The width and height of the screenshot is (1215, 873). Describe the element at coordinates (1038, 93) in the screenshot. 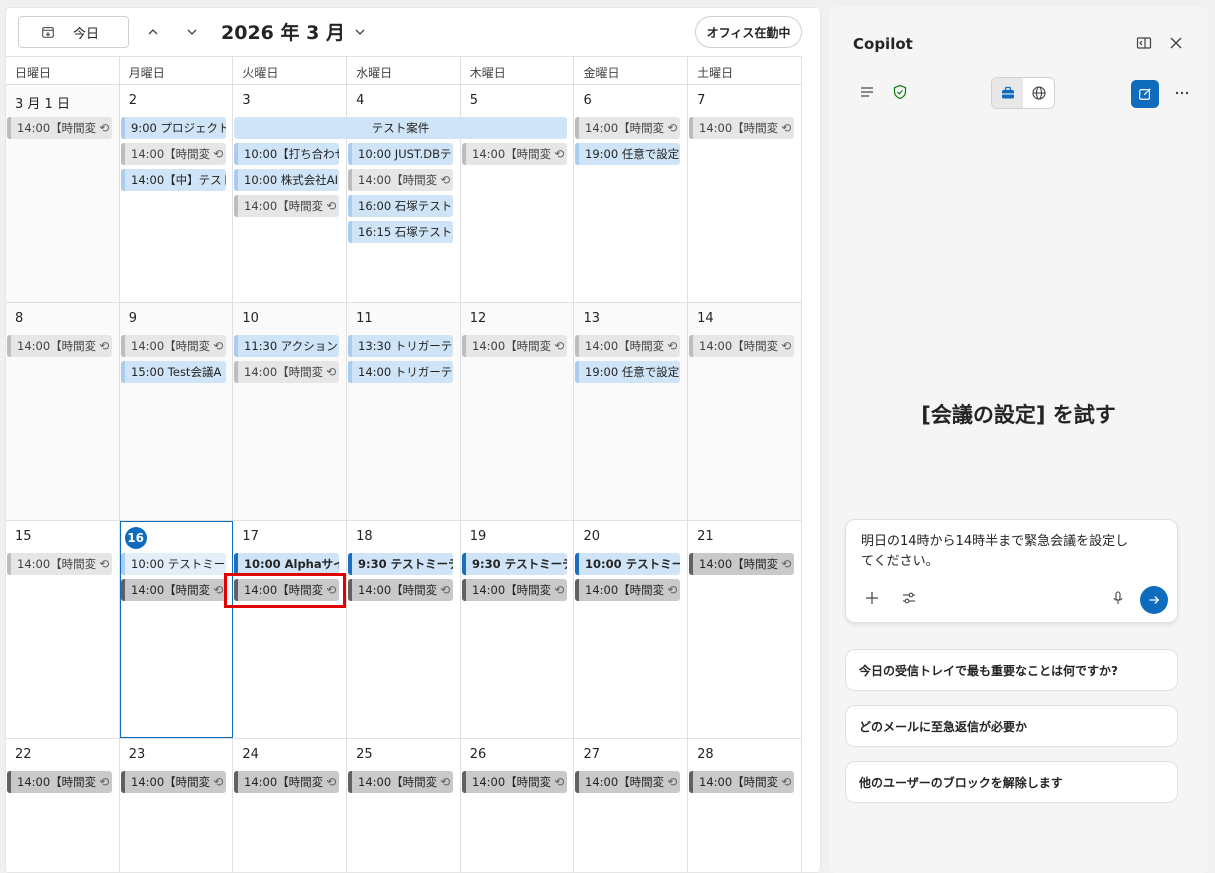

I see `web-mode-tab` at that location.